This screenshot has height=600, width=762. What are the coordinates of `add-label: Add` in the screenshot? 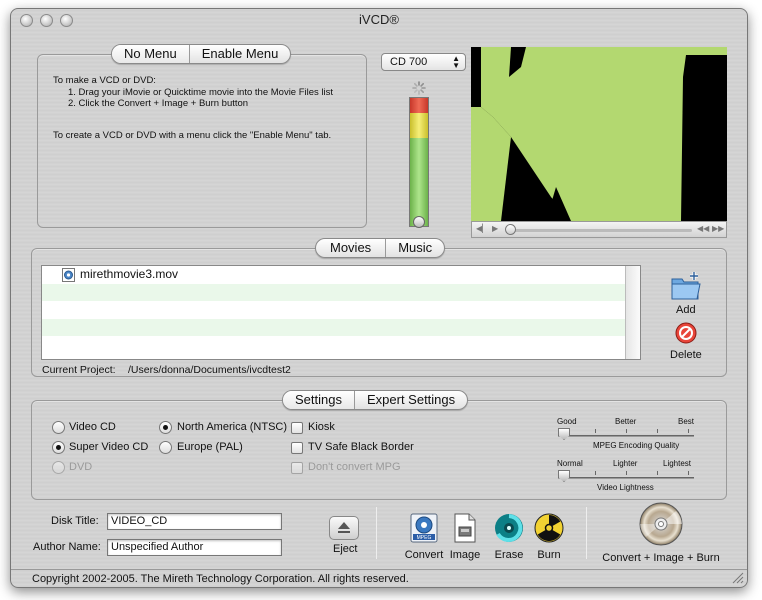 It's located at (686, 310).